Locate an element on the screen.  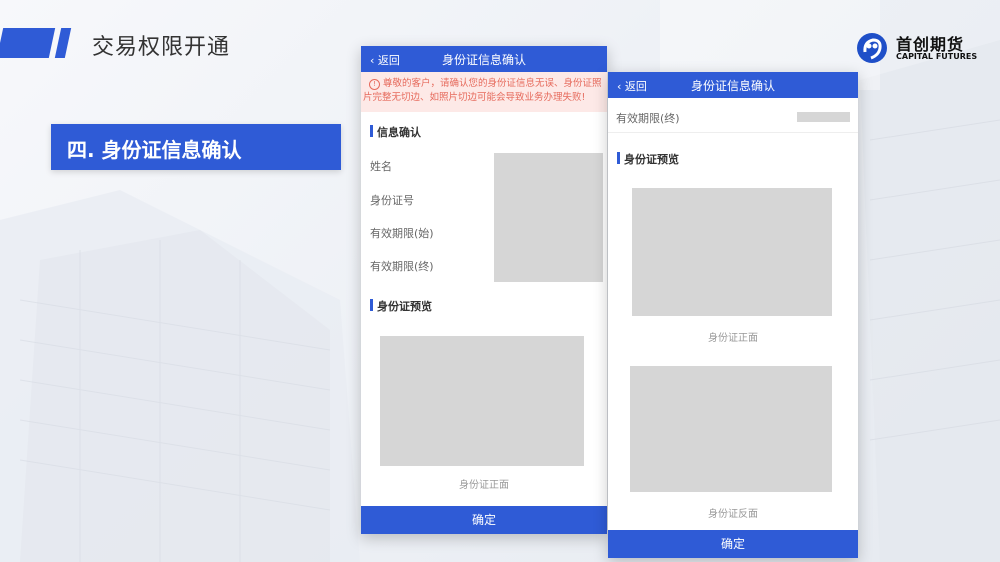
logo-name-en: CAPITAL FUTURES is located at coordinates (937, 56).